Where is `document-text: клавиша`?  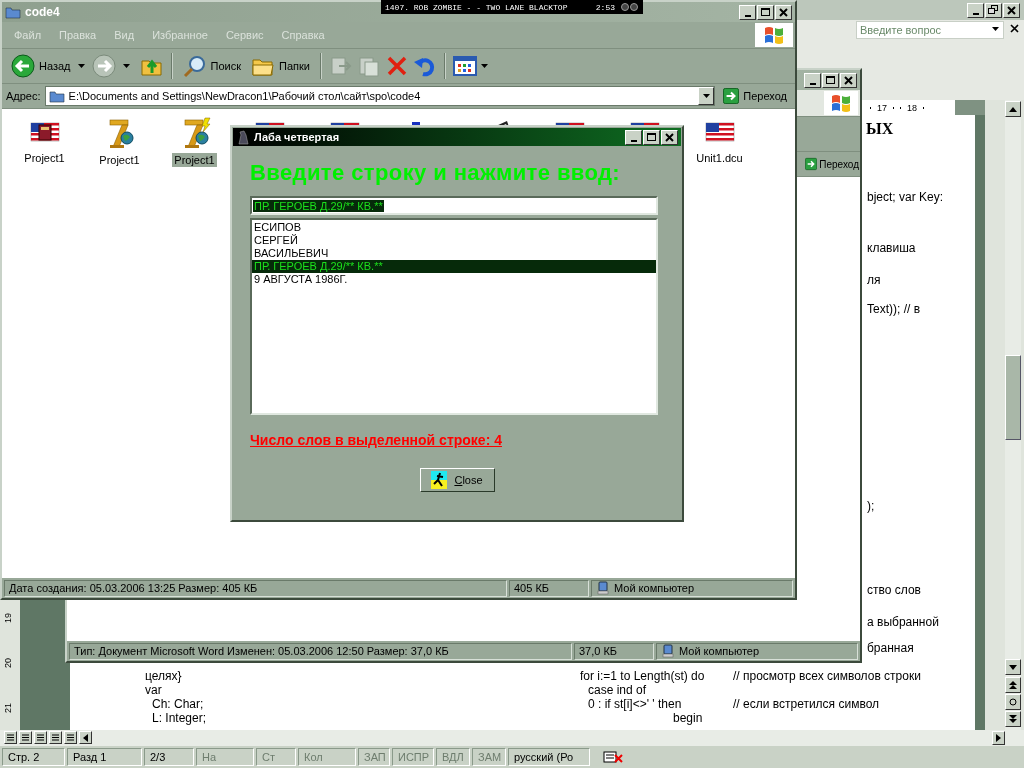
document-text: клавиша is located at coordinates (891, 248).